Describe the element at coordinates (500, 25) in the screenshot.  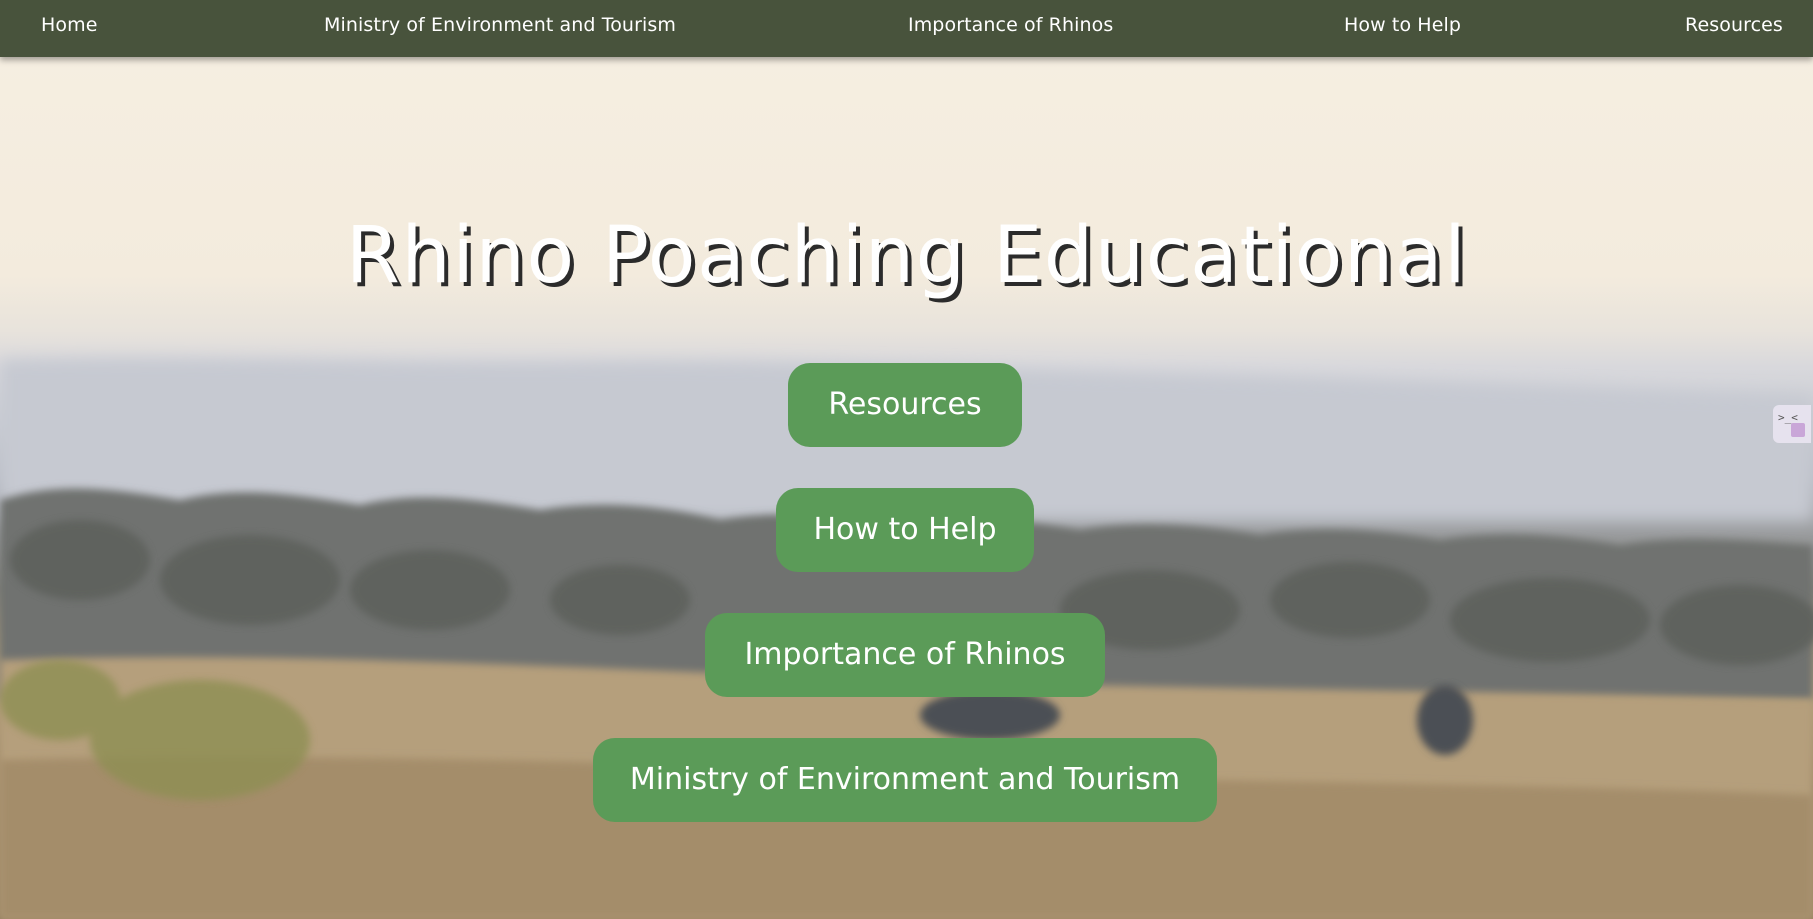
I see `nav-link-ministry: Ministry of Environment and Tourism` at that location.